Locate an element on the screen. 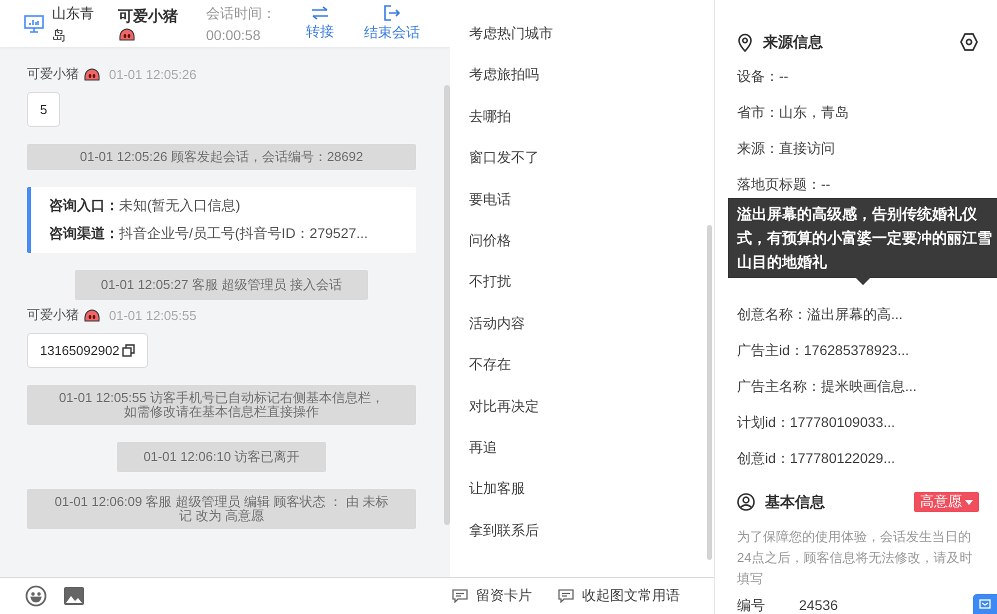 The image size is (997, 614). quick-phrase: 问价格 is located at coordinates (591, 241).